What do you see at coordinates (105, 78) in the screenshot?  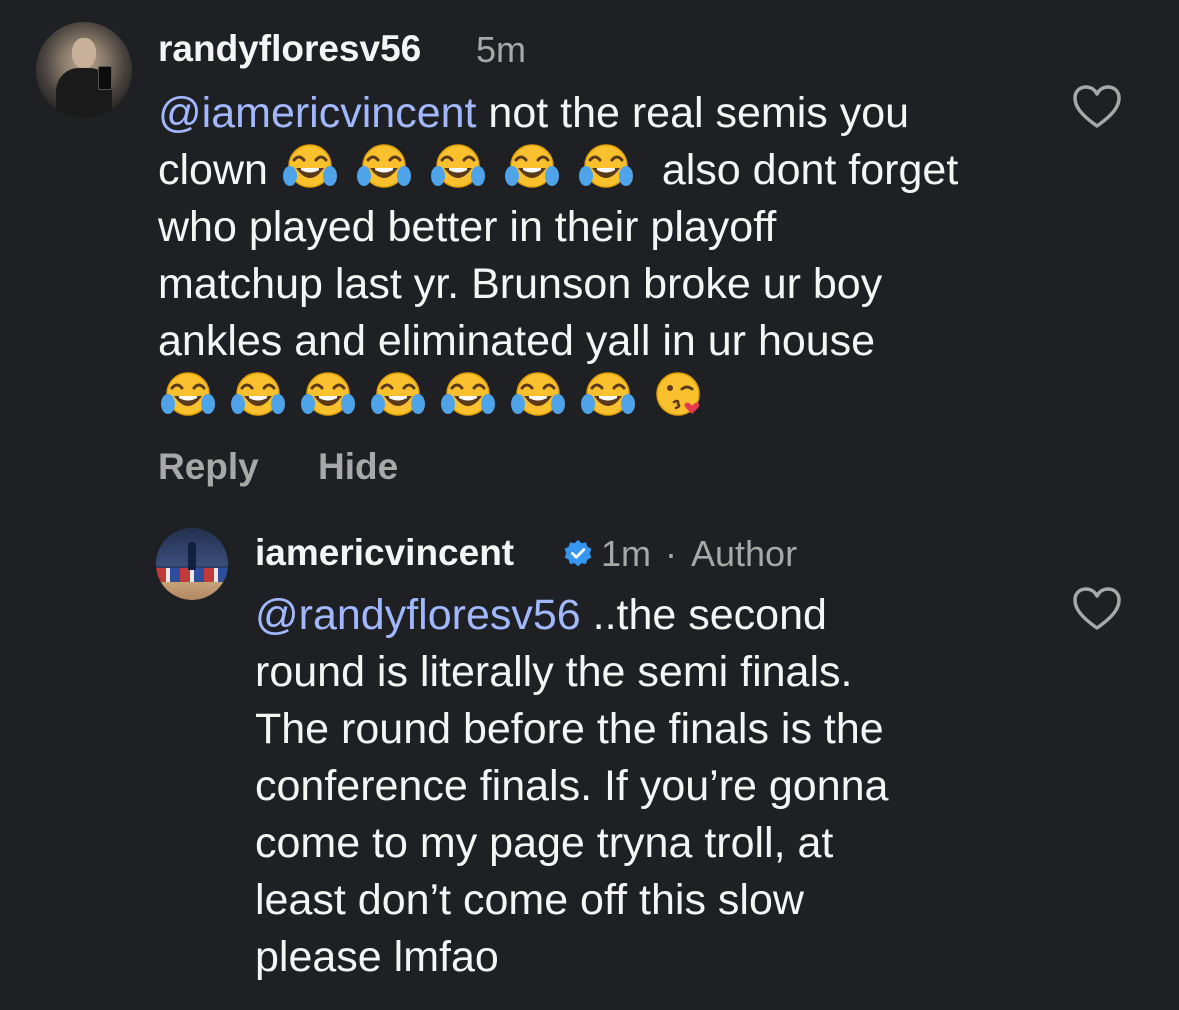 I see `avatar-phone` at bounding box center [105, 78].